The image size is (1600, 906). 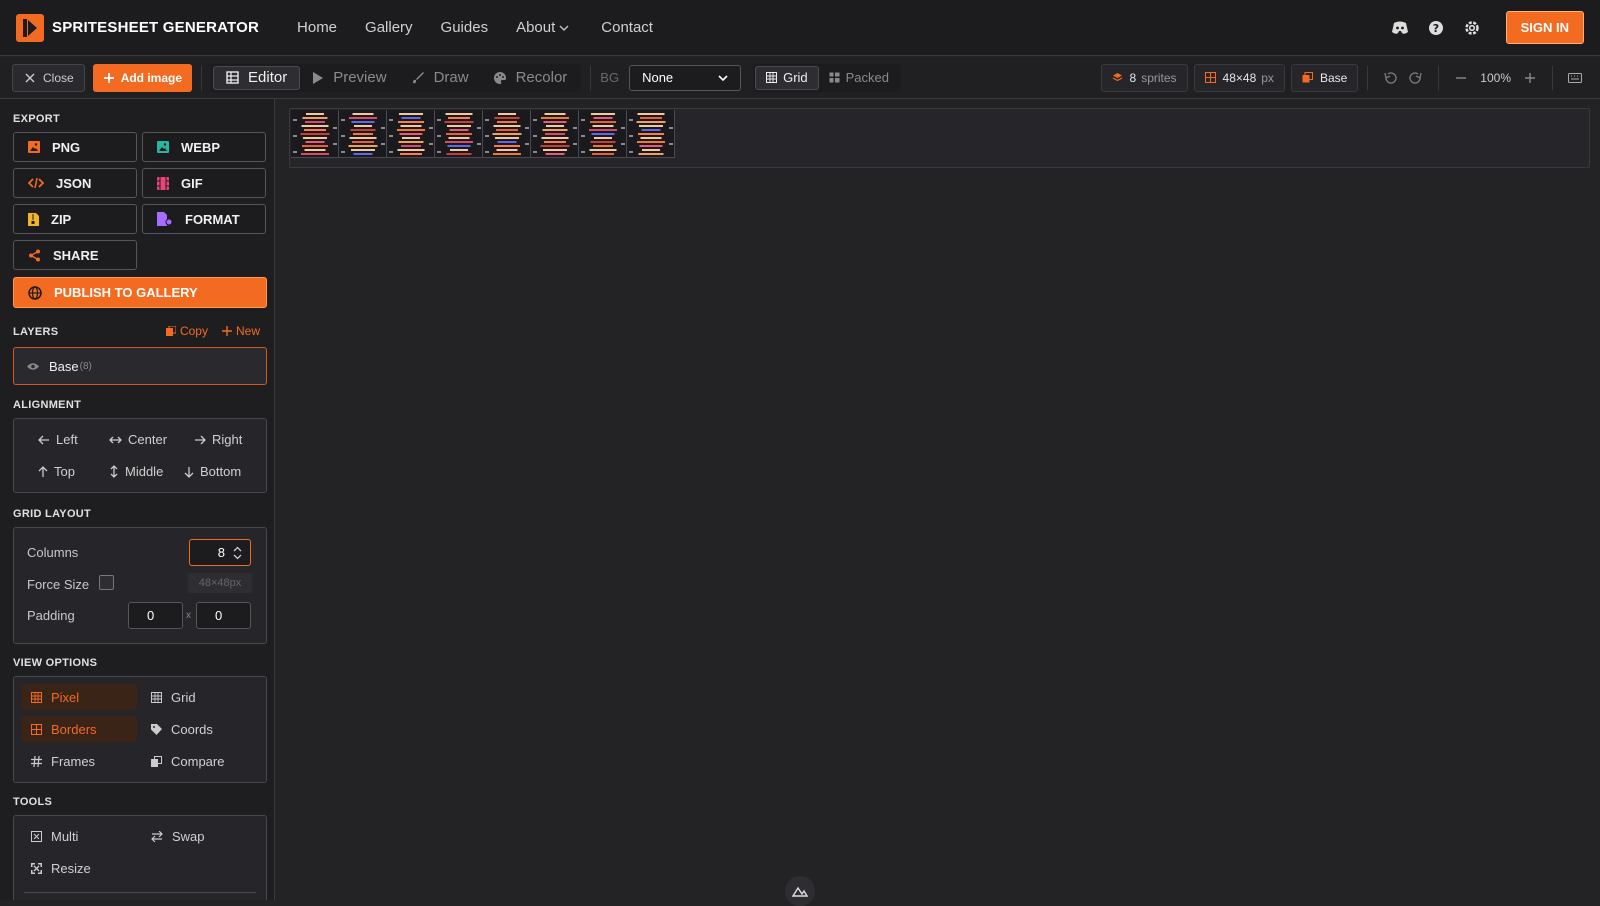 What do you see at coordinates (1324, 77) in the screenshot?
I see `active-layer-badge: Base` at bounding box center [1324, 77].